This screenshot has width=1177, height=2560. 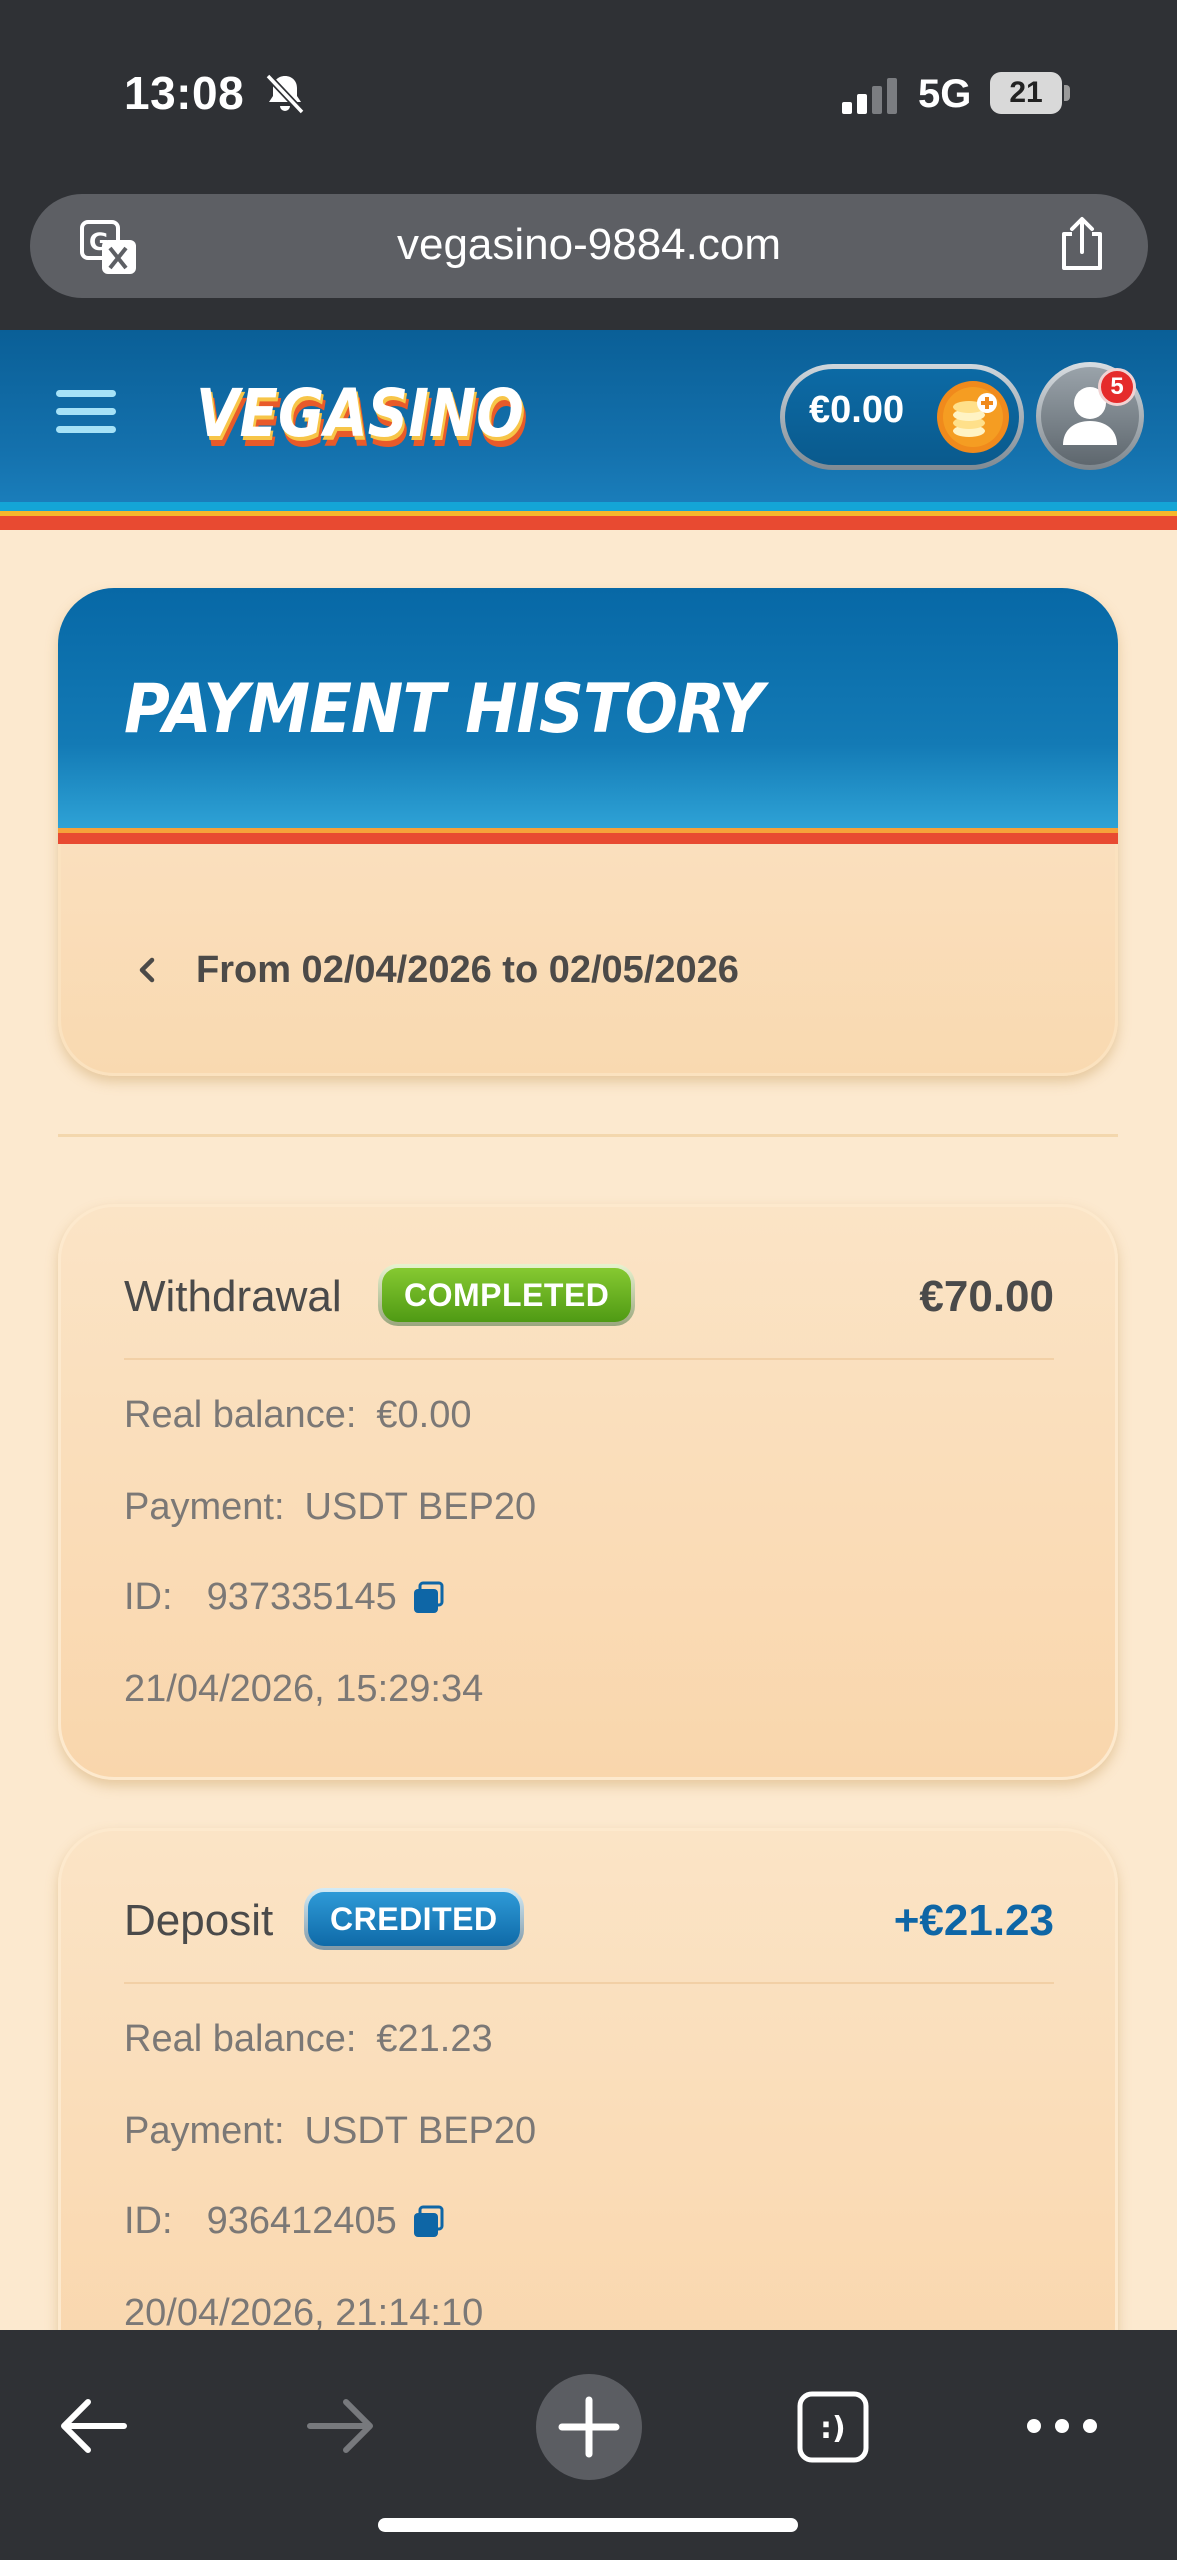 What do you see at coordinates (285, 94) in the screenshot?
I see `silent-bell-icon` at bounding box center [285, 94].